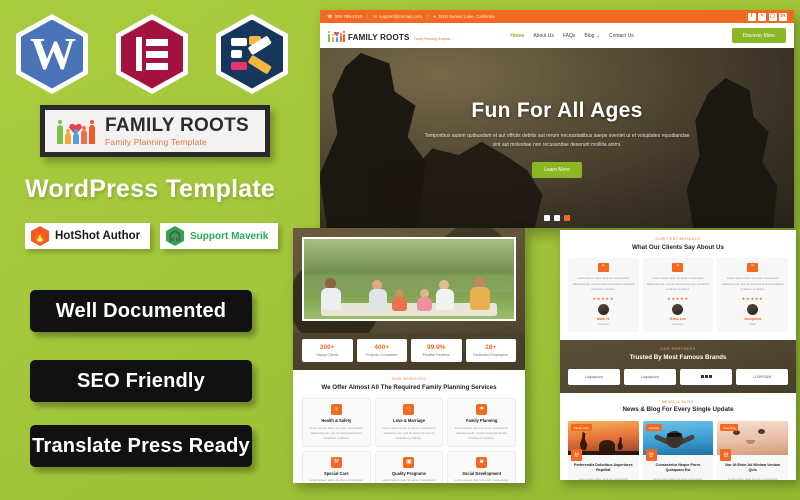 The image size is (800, 500). I want to click on blog-title: News & Blog For Every Single Update, so click(678, 410).